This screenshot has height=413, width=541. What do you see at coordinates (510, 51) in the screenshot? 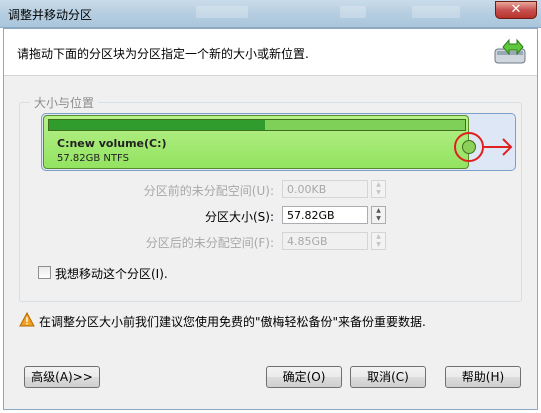
I see `resize-move-icon` at bounding box center [510, 51].